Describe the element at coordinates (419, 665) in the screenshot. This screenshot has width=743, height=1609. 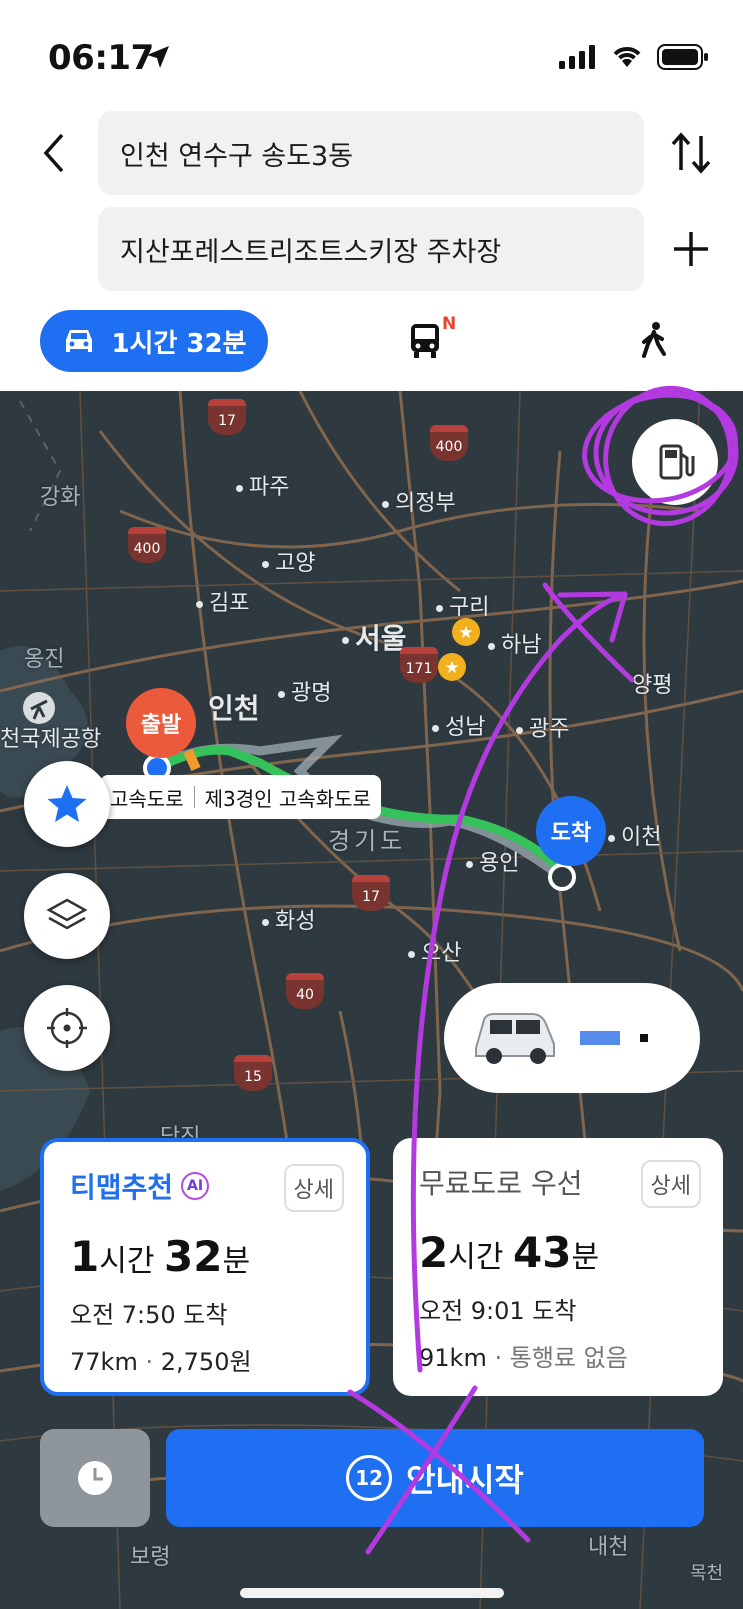
I see `highway-shield: 171` at that location.